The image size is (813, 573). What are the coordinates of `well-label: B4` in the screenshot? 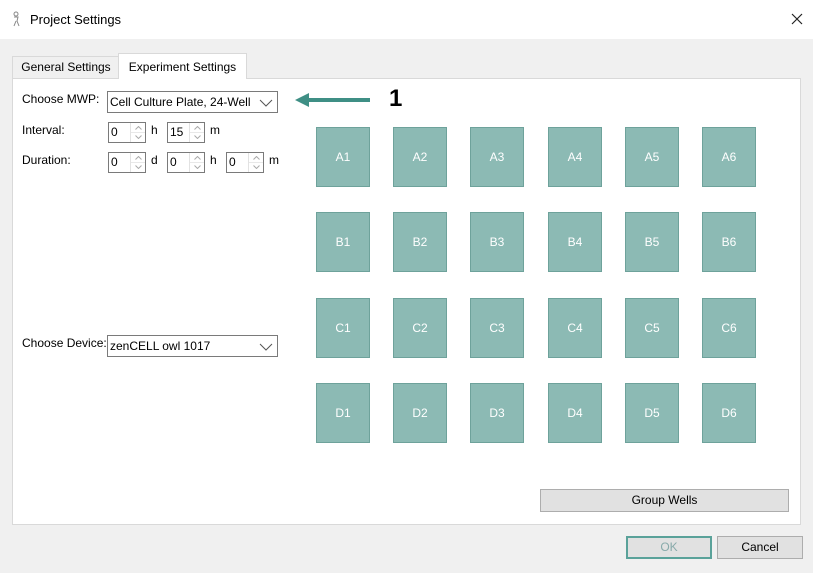 It's located at (575, 242).